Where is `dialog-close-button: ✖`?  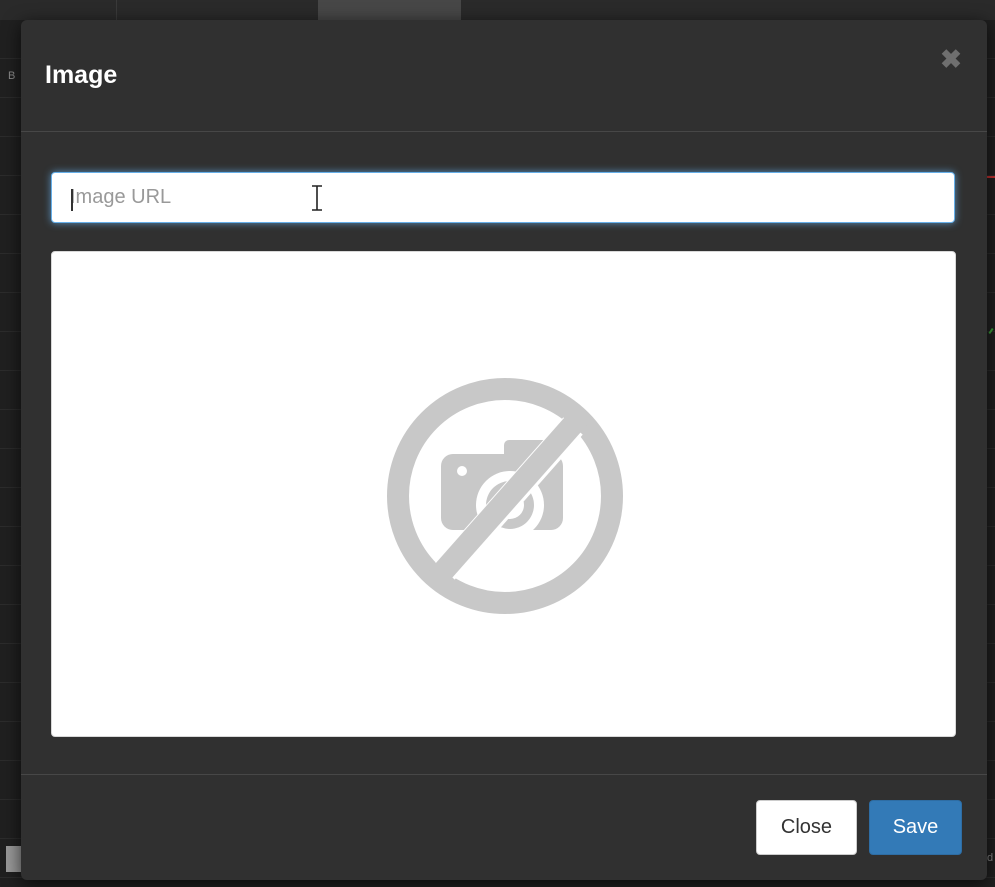 dialog-close-button: ✖ is located at coordinates (951, 59).